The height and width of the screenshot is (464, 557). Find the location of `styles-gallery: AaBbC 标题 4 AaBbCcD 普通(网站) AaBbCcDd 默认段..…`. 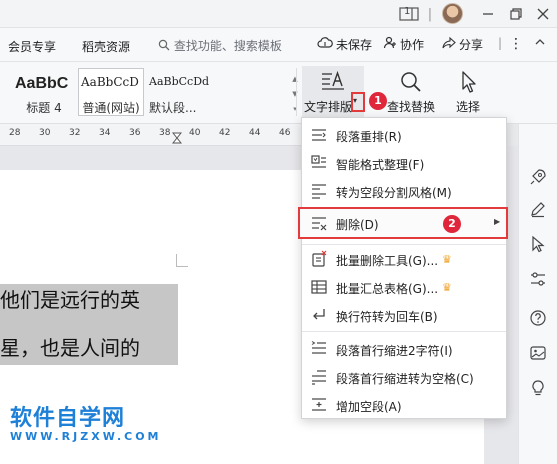

styles-gallery: AaBbC 标题 4 AaBbCcD 普通(网站) AaBbCcDd 默认段..… is located at coordinates (154, 92).